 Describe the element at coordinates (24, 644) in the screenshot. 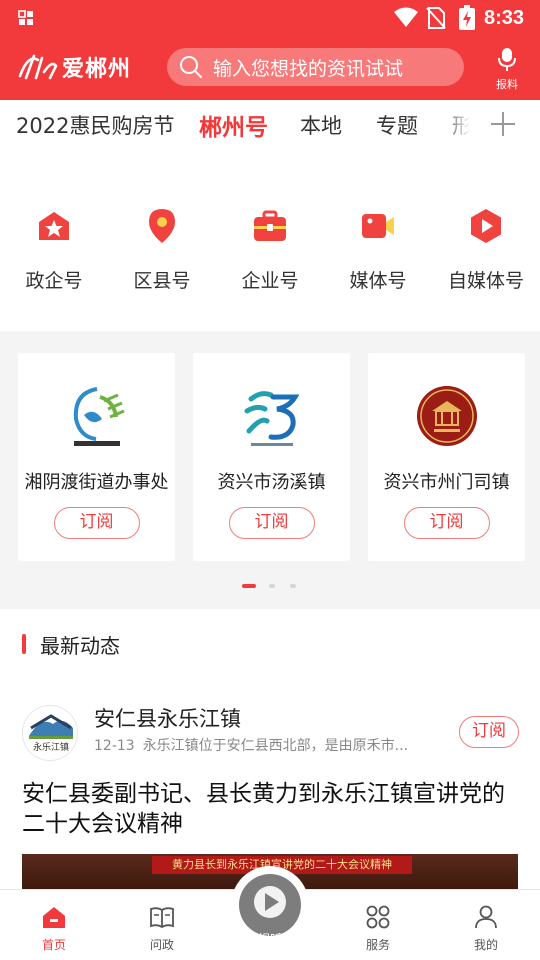

I see `section-accent-bar` at that location.